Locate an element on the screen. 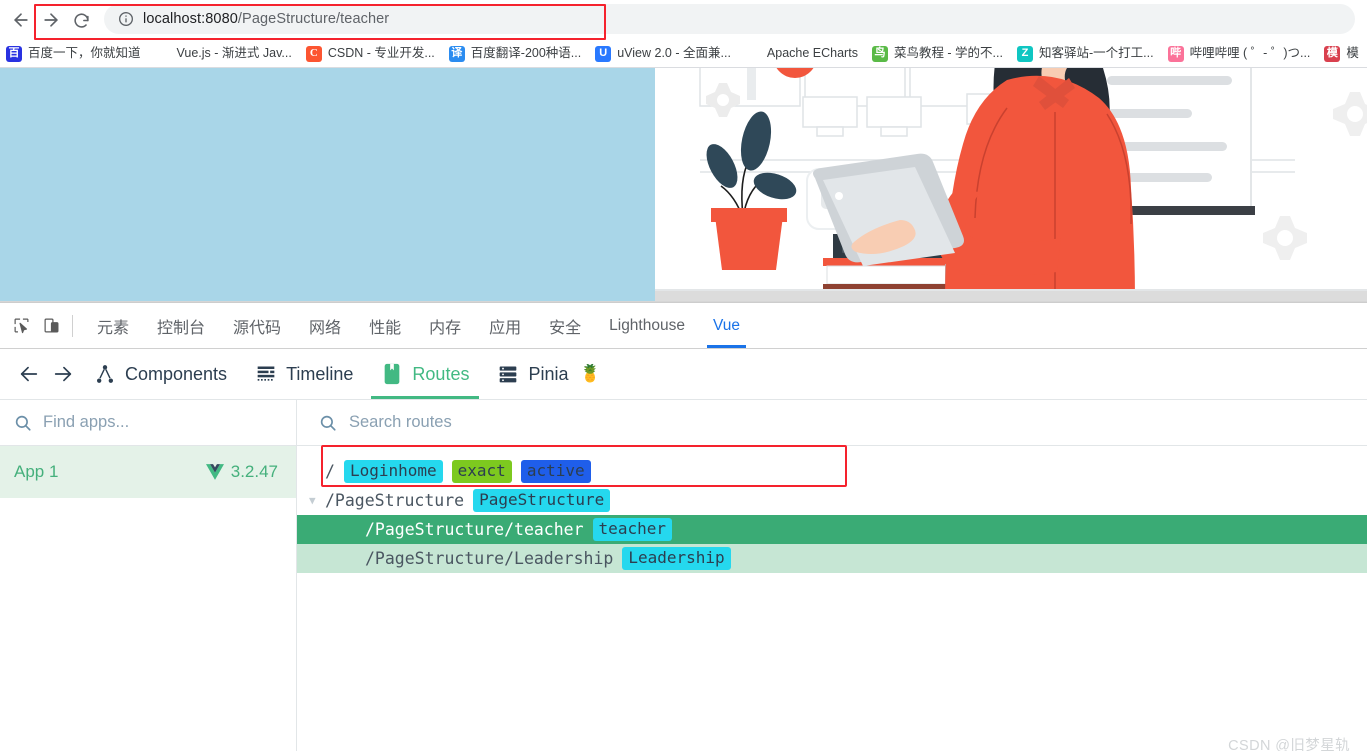  bookmark-item: ◍ Apache ECharts is located at coordinates (801, 53).